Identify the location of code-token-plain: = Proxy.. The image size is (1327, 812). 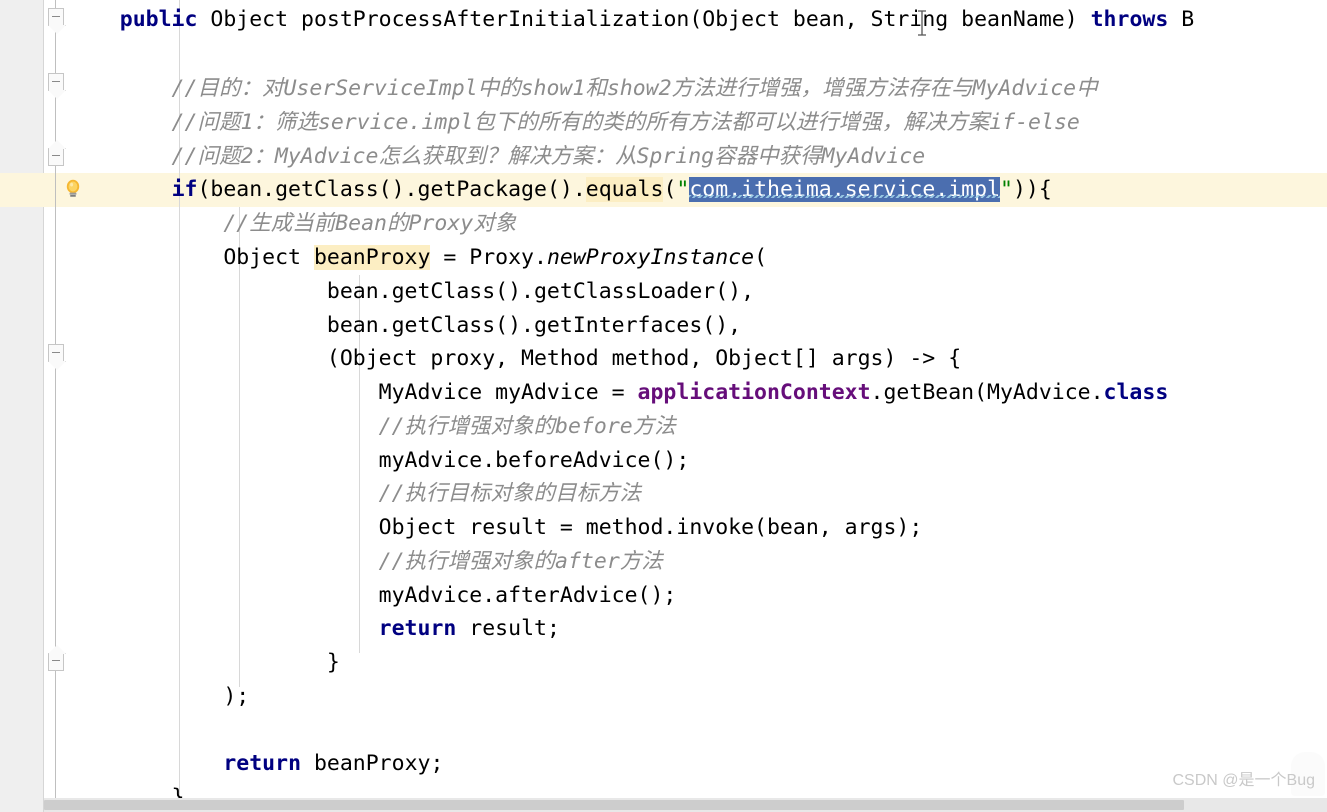
(488, 257).